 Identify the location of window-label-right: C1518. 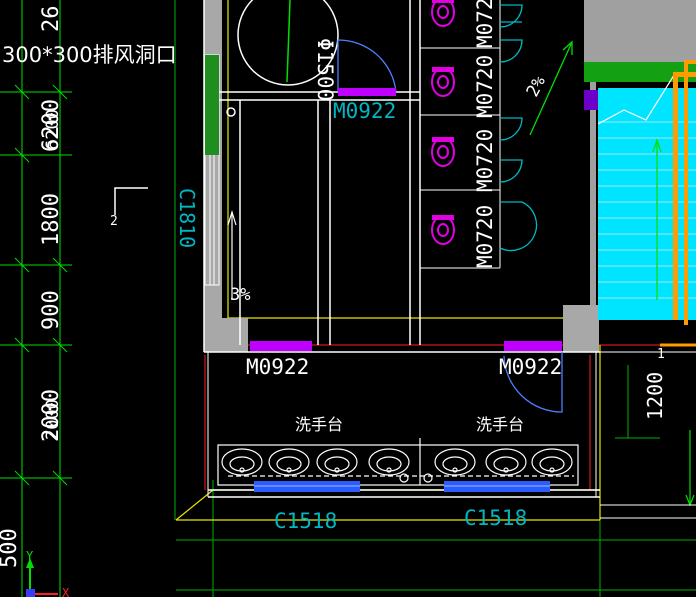
(495, 518).